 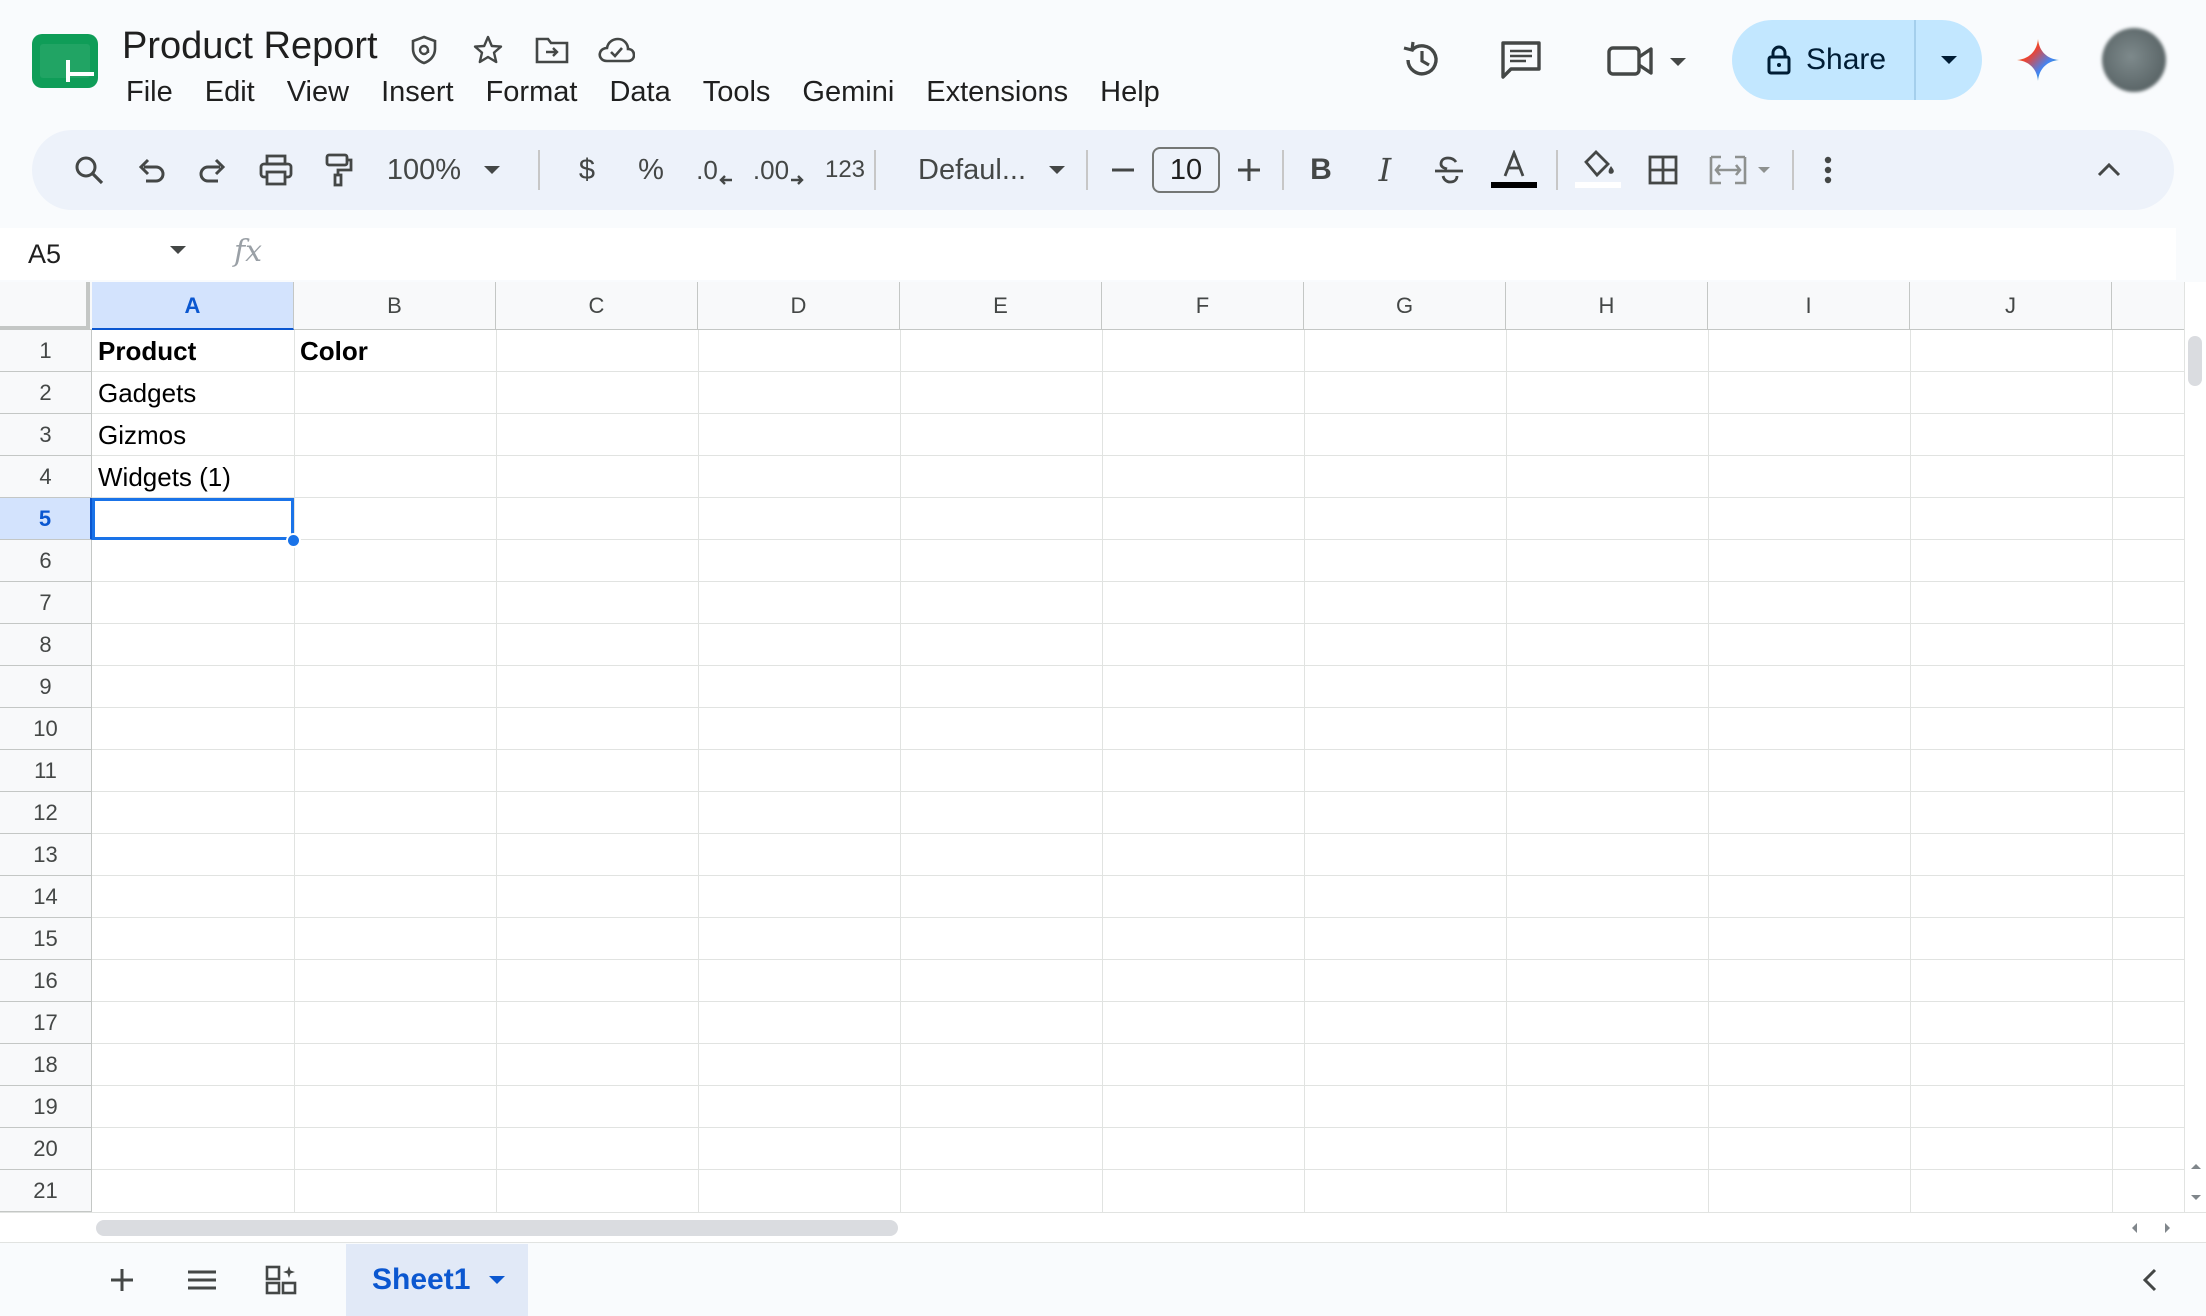 I want to click on all-sheets-icon, so click(x=202, y=1280).